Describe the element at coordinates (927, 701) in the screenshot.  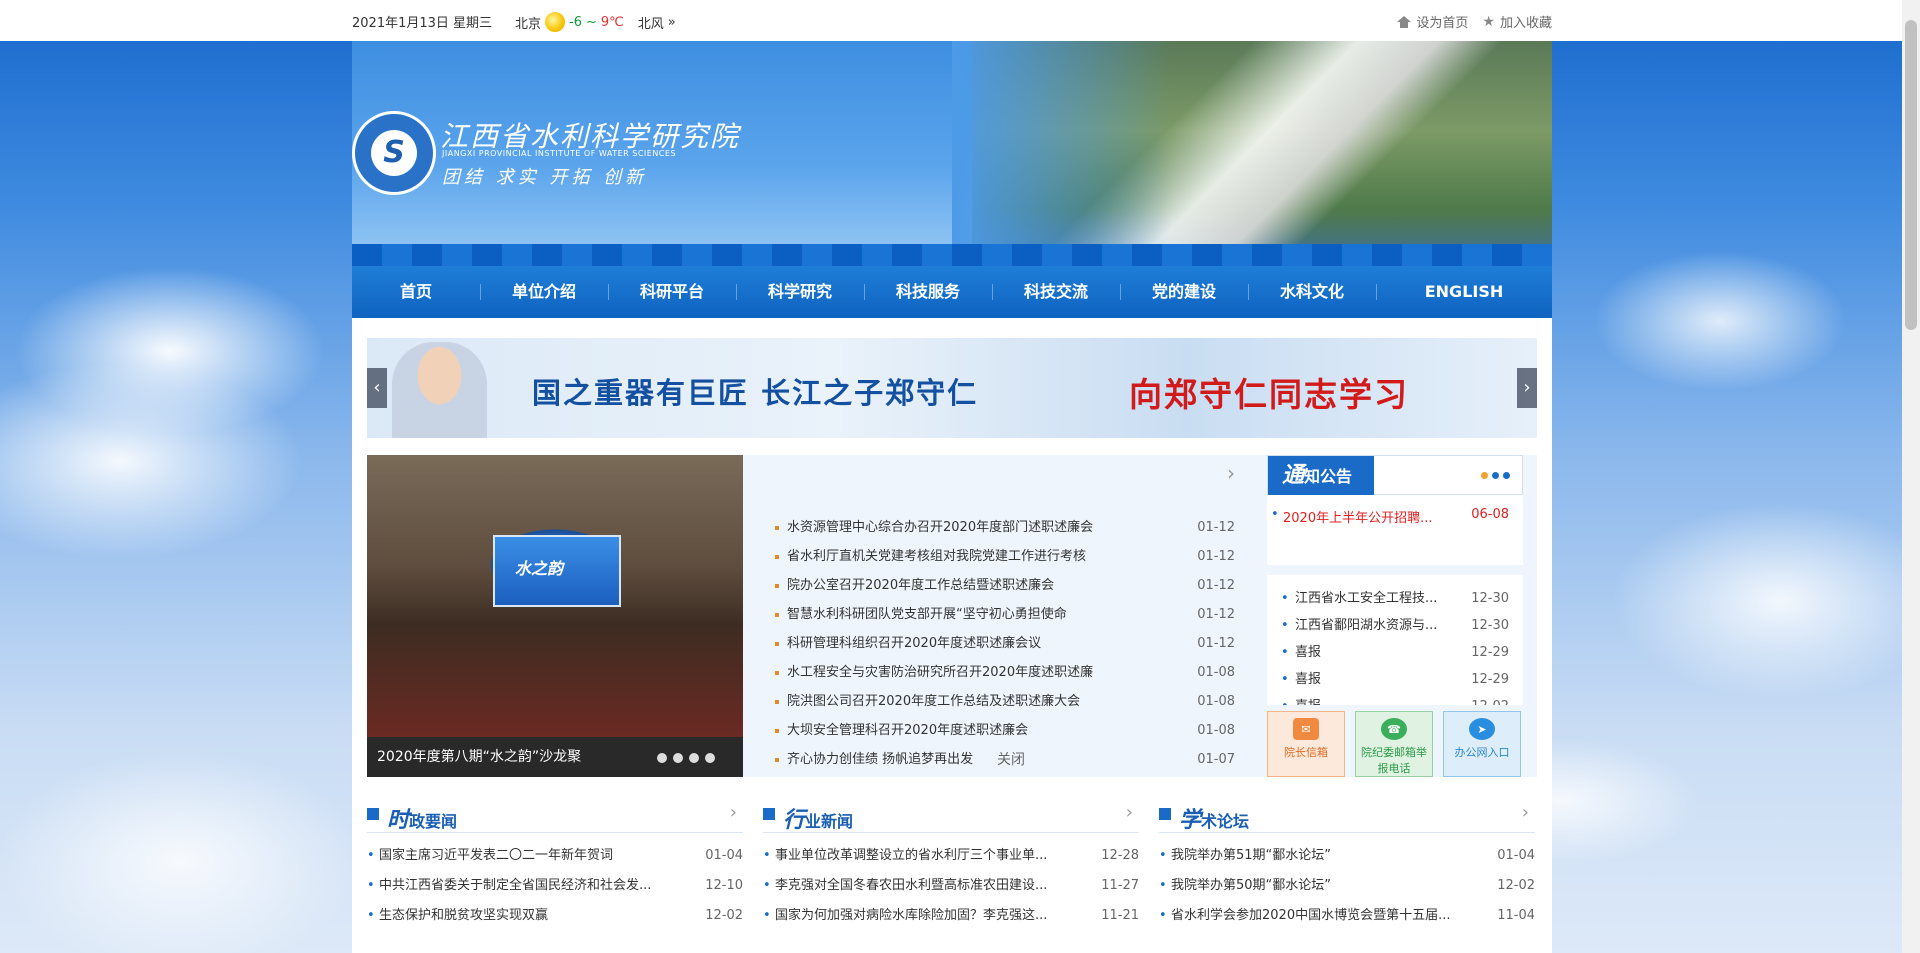
I see `news-title: 院洪图公司召开2020年度工作总结及述职述廉大会` at that location.